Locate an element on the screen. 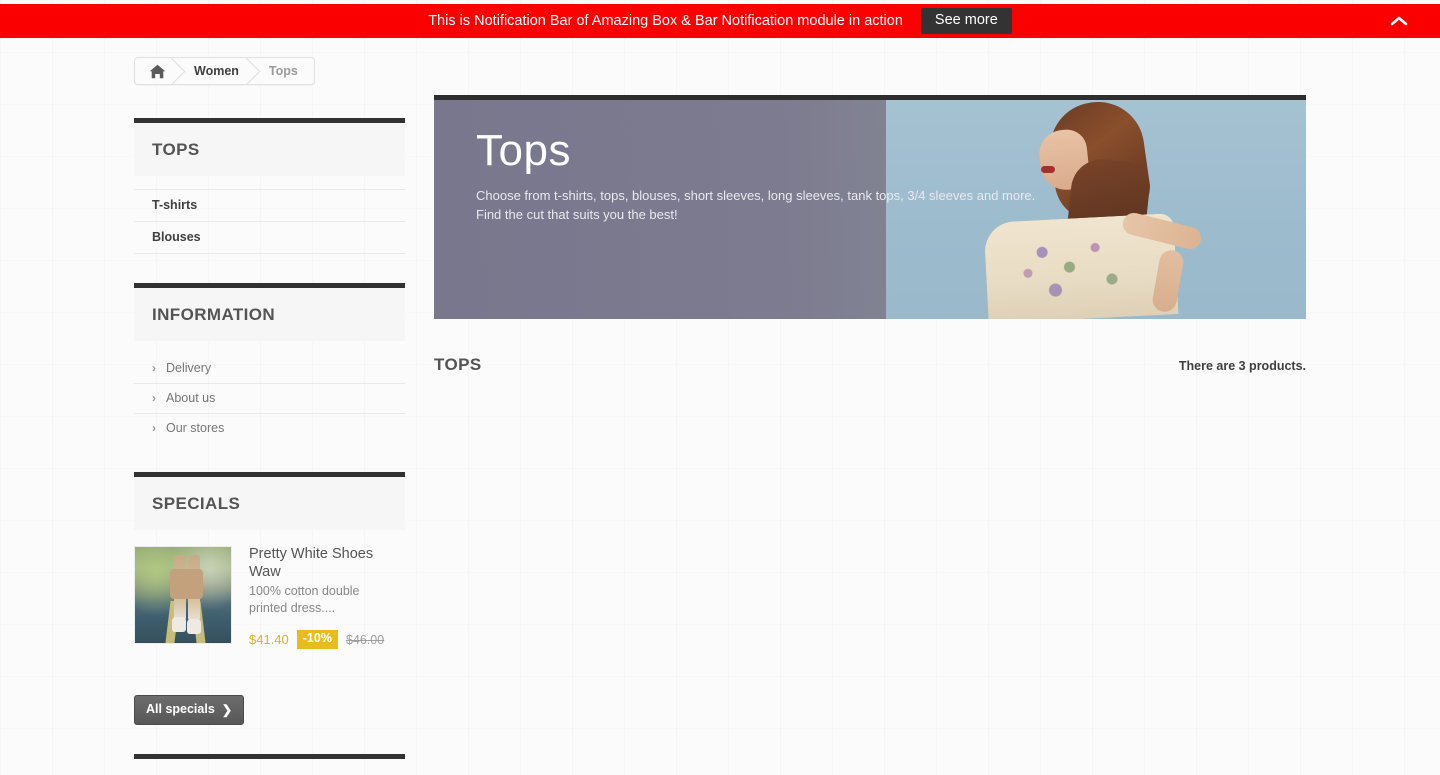 This screenshot has width=1440, height=775. special-product-name: Pretty White Shoes Waw is located at coordinates (318, 563).